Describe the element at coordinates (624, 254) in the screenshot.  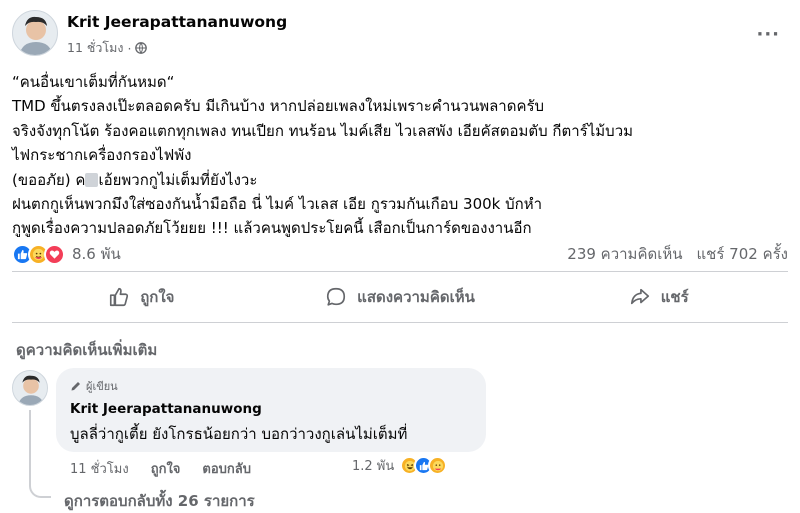
I see `comment-count: 239 ความคิดเห็น` at that location.